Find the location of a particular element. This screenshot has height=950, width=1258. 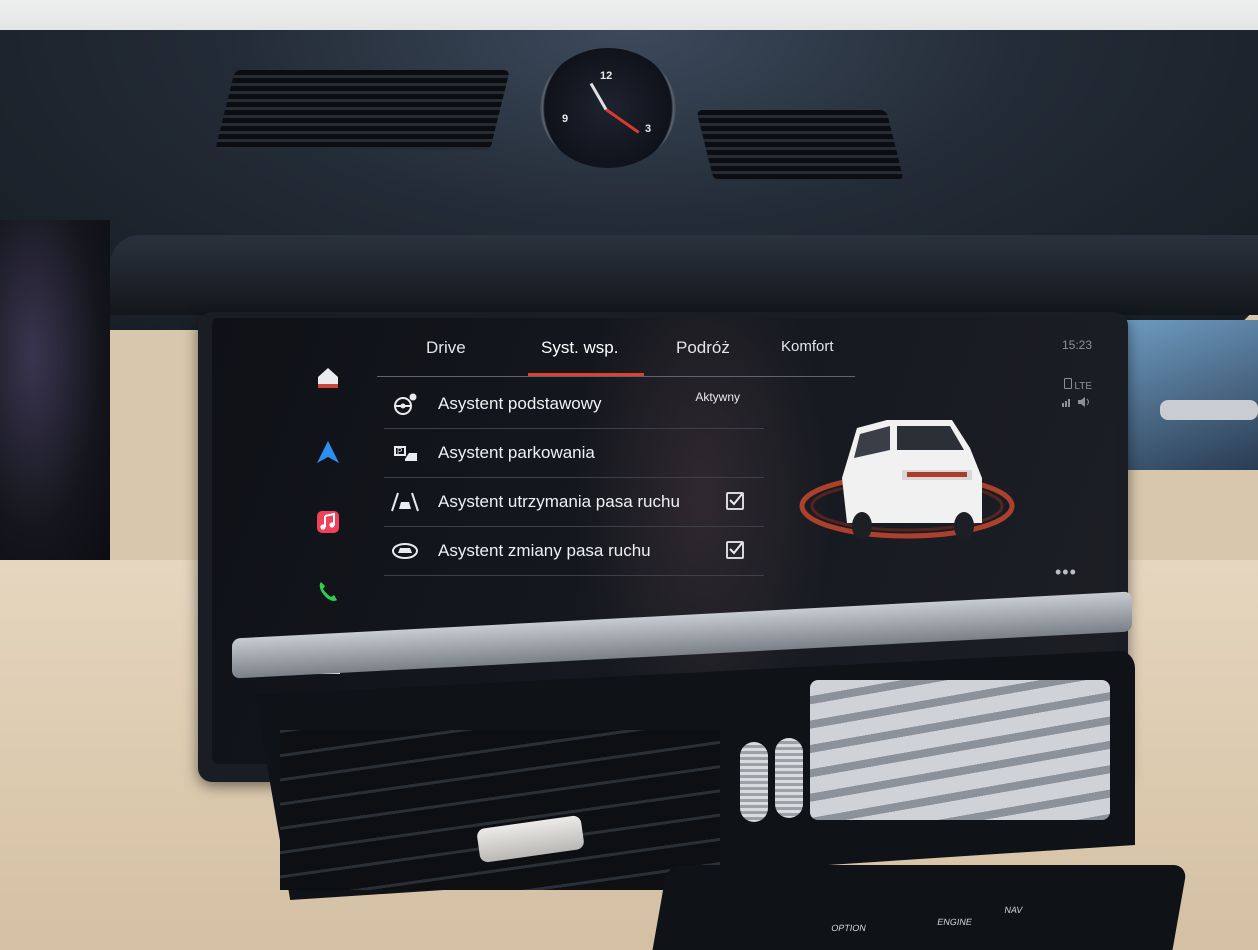

active-tab-indicator is located at coordinates (586, 374).